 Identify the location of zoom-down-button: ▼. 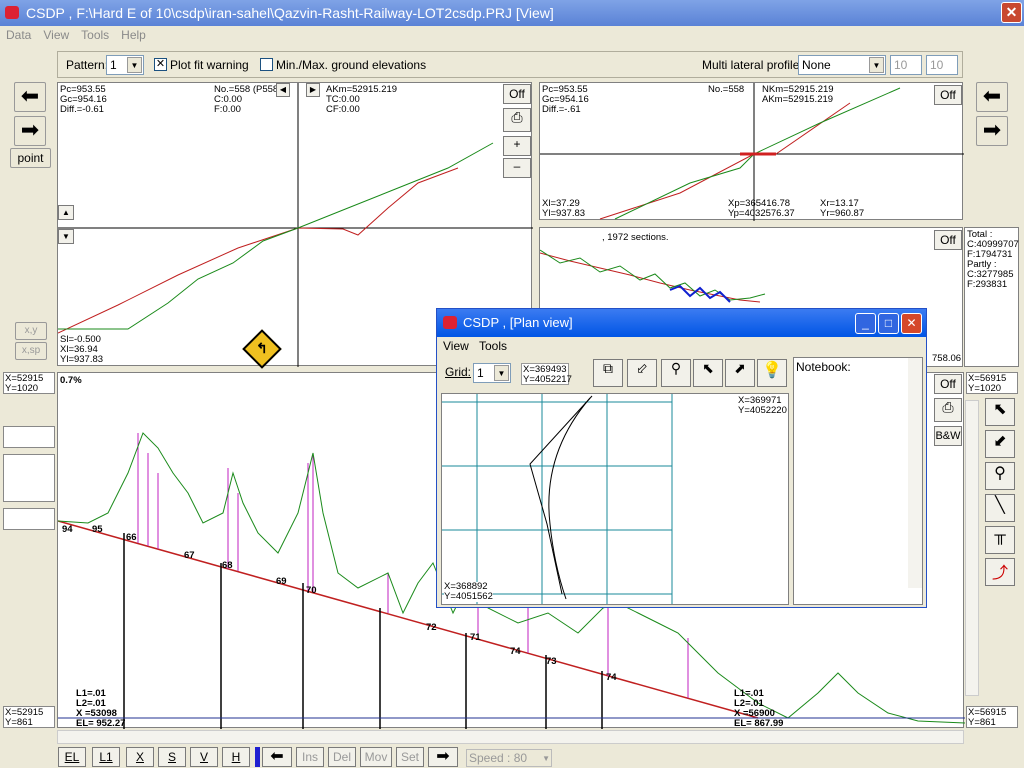
(66, 236).